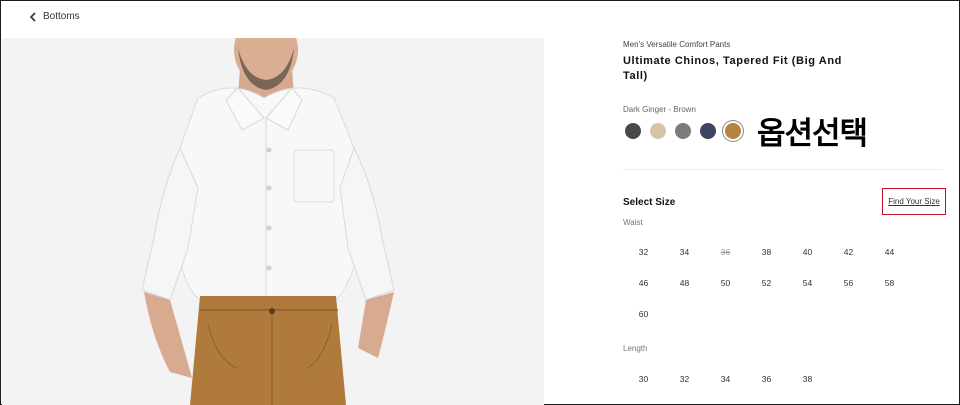 Image resolution: width=960 pixels, height=405 pixels. I want to click on waist-size-grid: 32 34 36 38 40 42 44 46 48 50 52 54 56 58 60, so click(766, 282).